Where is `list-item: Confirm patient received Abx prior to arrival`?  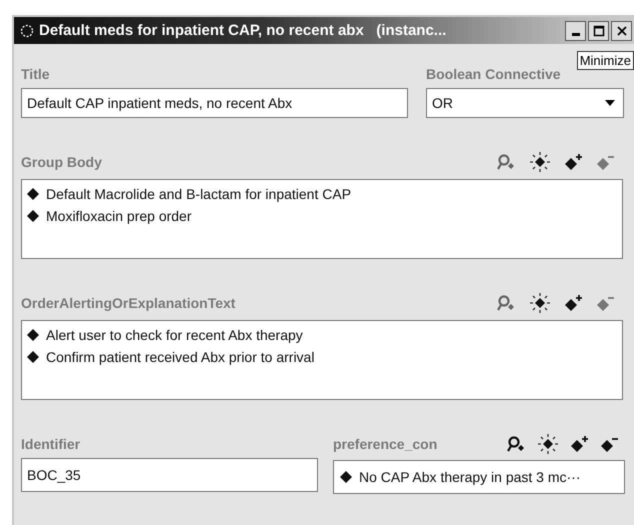 list-item: Confirm patient received Abx prior to arrival is located at coordinates (322, 357).